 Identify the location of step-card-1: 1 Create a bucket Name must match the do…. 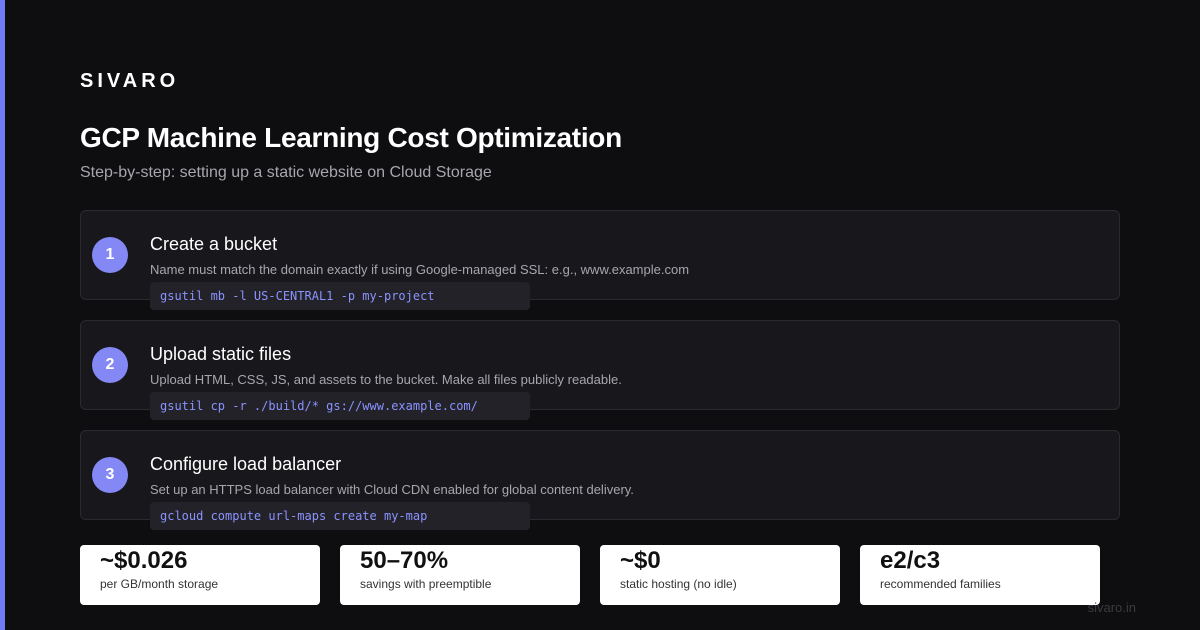
(600, 260).